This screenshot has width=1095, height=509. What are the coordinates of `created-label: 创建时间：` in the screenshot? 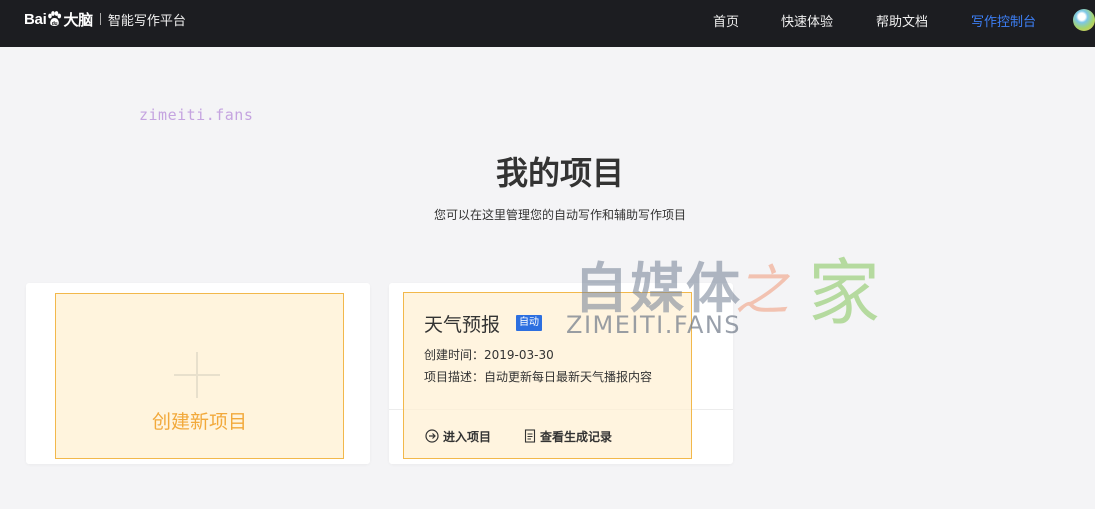 It's located at (454, 355).